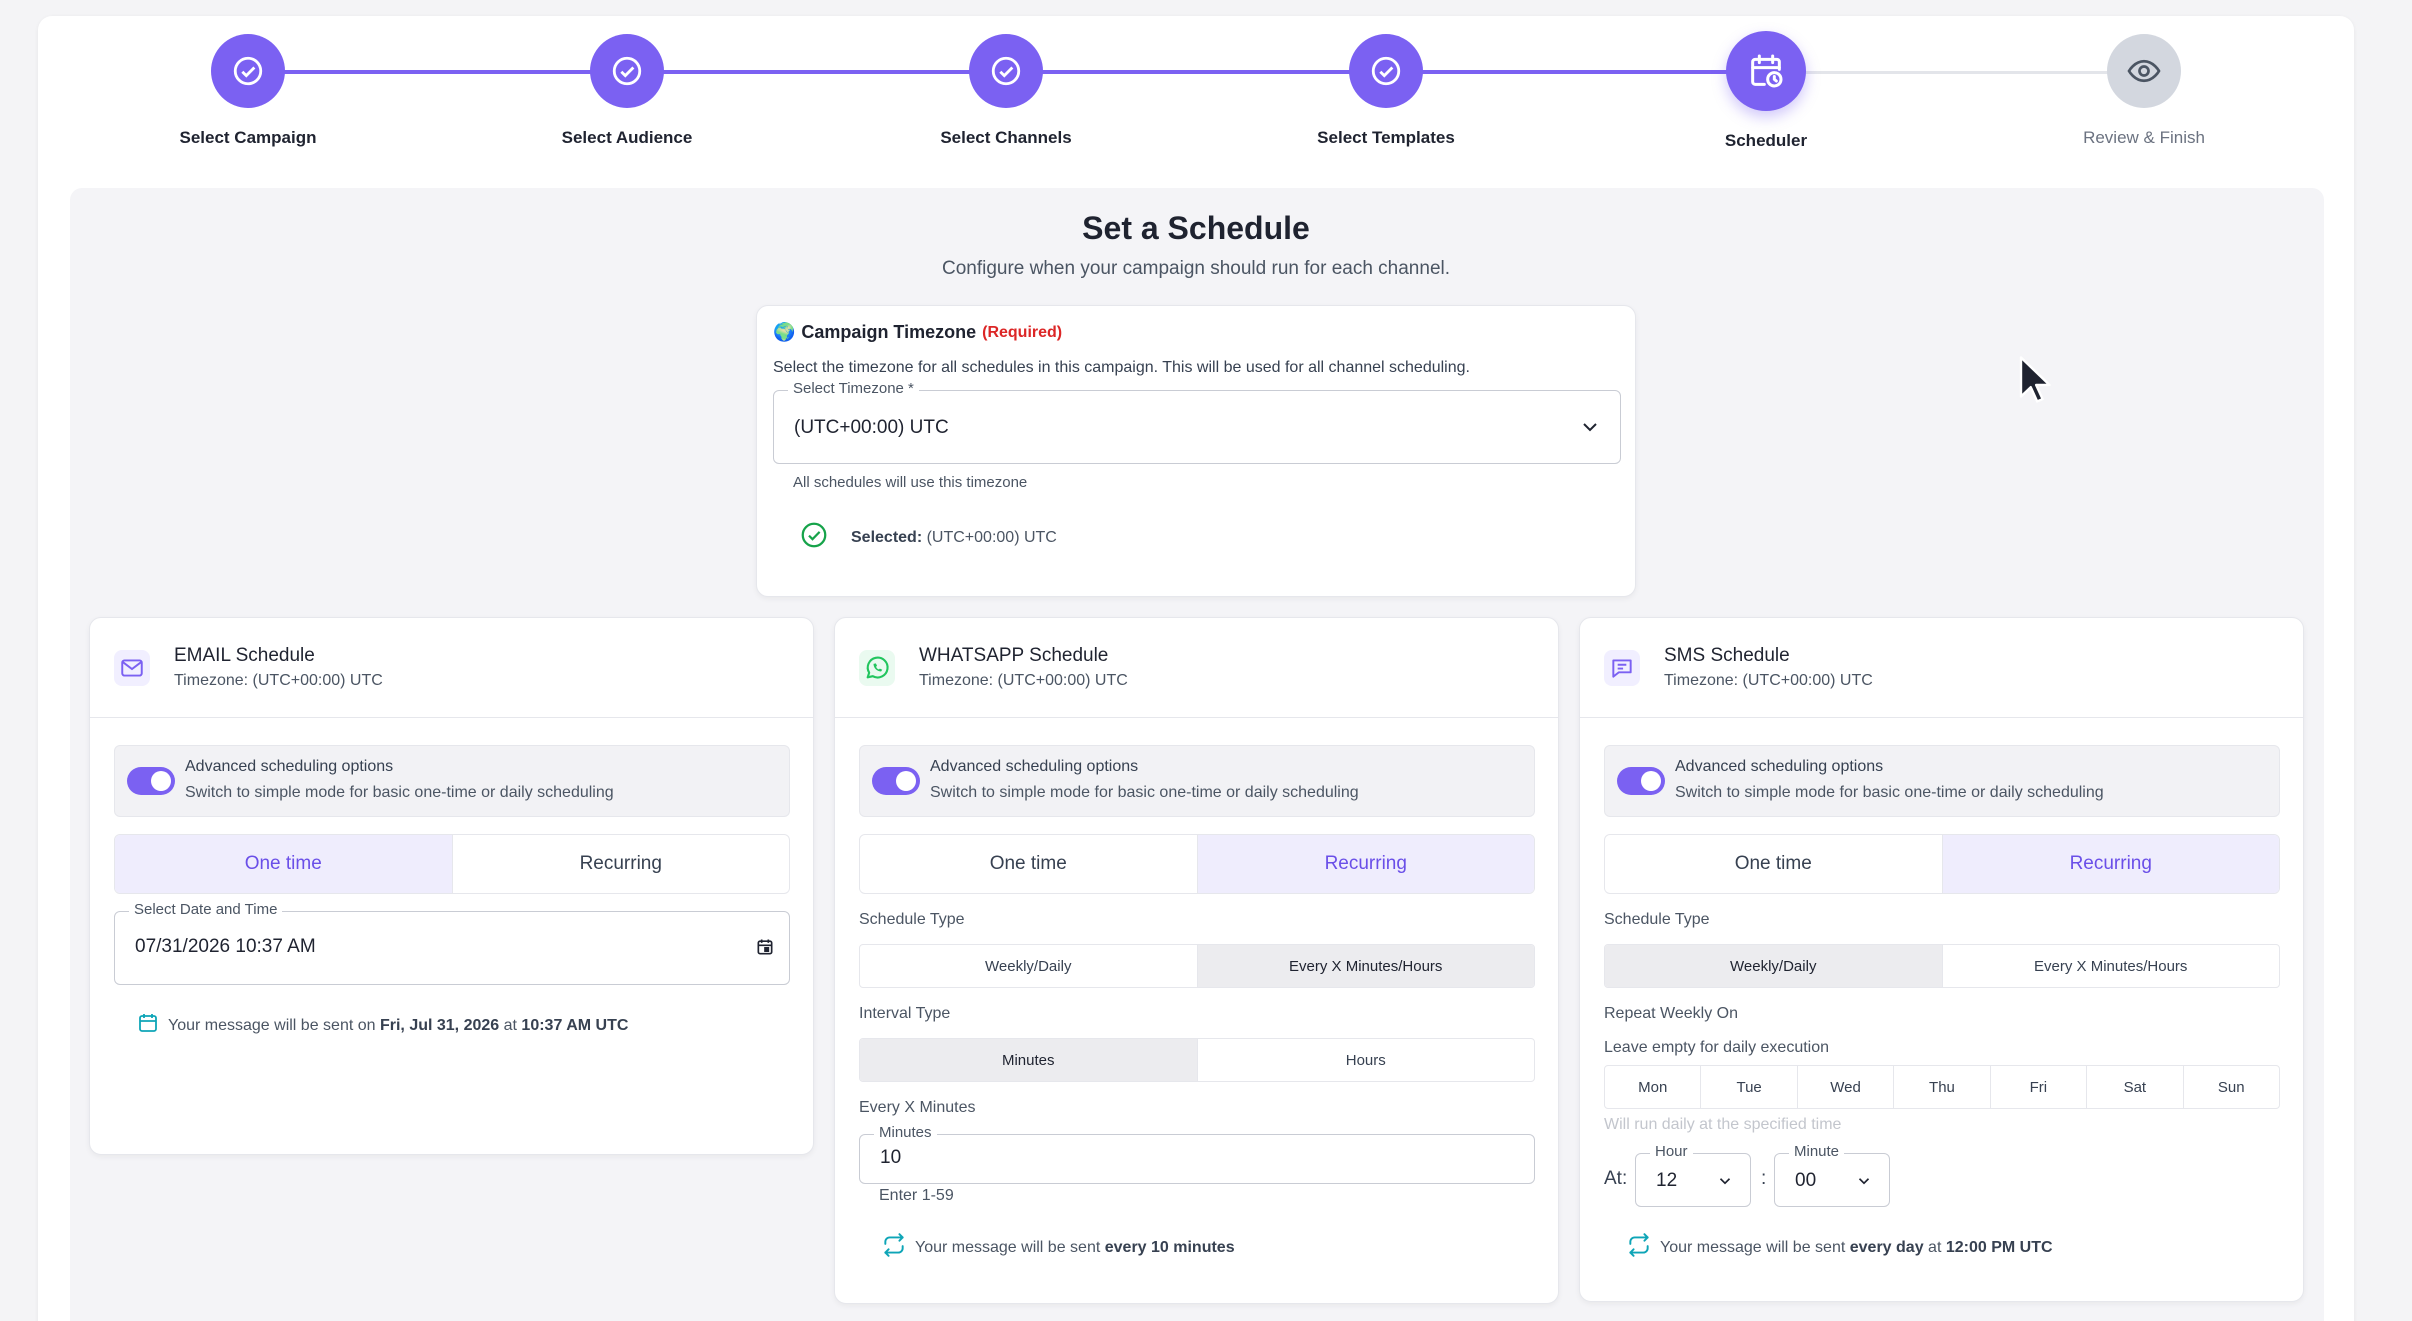 The image size is (2412, 1321). Describe the element at coordinates (1652, 1087) in the screenshot. I see `day-mon: Mon` at that location.